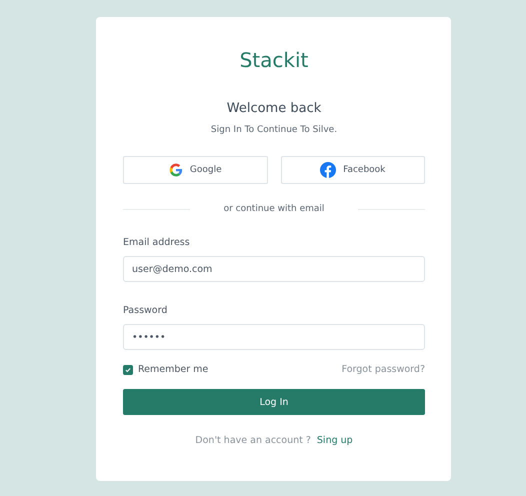  Describe the element at coordinates (328, 170) in the screenshot. I see `facebook-icon` at that location.